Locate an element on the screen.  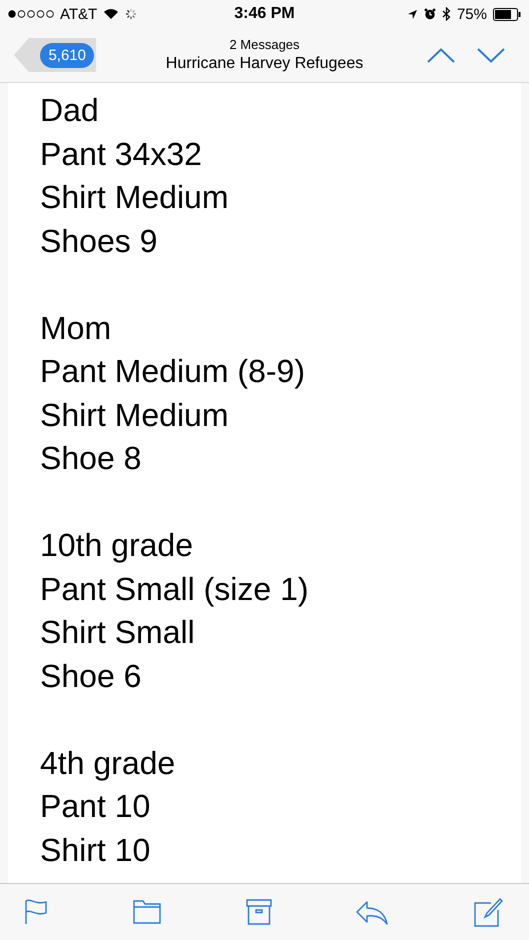
archive-box-icon is located at coordinates (259, 912).